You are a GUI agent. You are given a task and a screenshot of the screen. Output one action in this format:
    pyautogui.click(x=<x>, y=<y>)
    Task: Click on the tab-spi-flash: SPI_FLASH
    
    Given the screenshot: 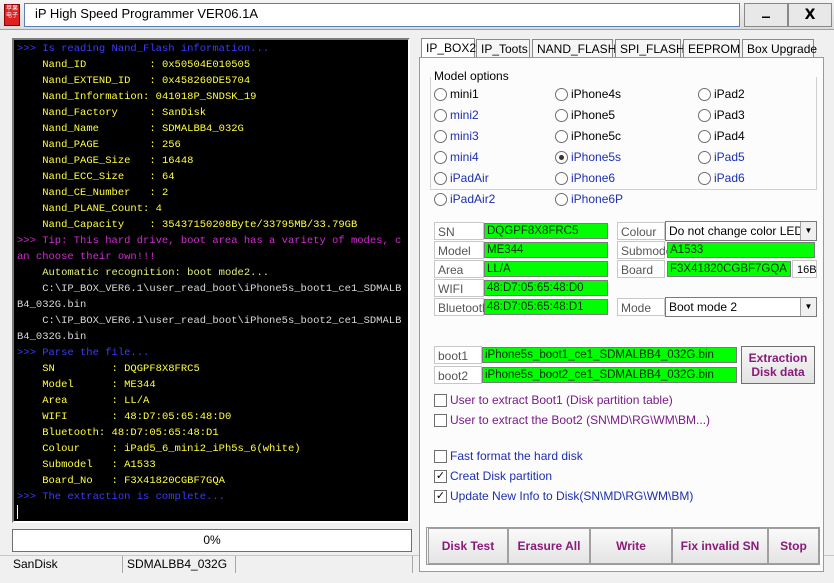 What is the action you would take?
    pyautogui.click(x=650, y=48)
    